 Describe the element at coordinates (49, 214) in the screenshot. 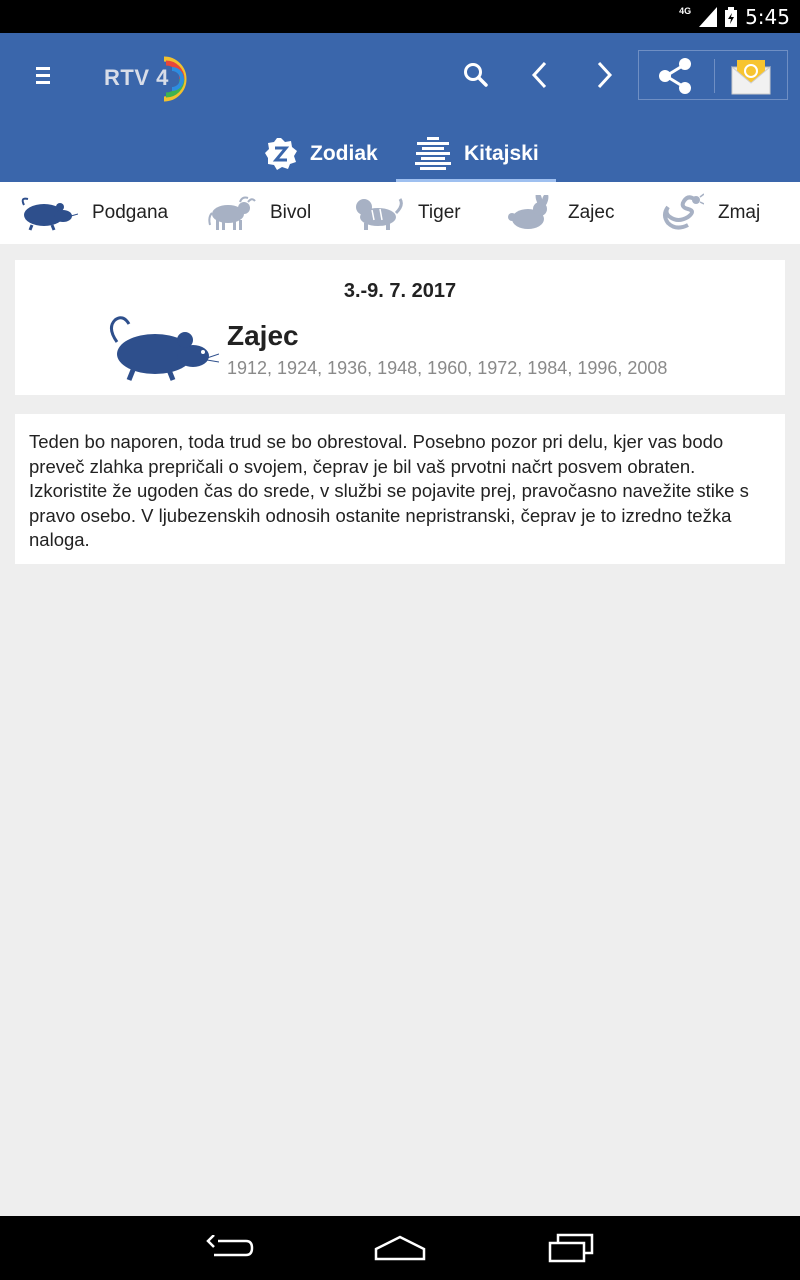

I see `rat-icon` at that location.